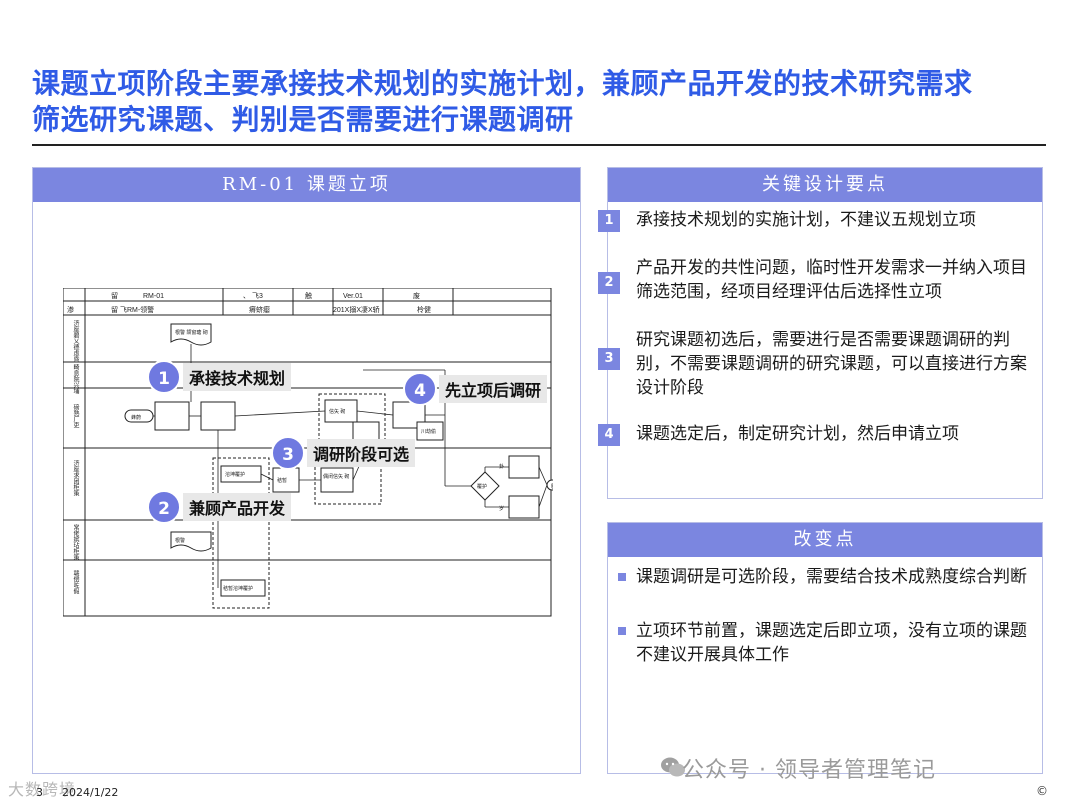 This screenshot has height=810, width=1080. Describe the element at coordinates (609, 435) in the screenshot. I see `key-point-4-number: 4` at that location.